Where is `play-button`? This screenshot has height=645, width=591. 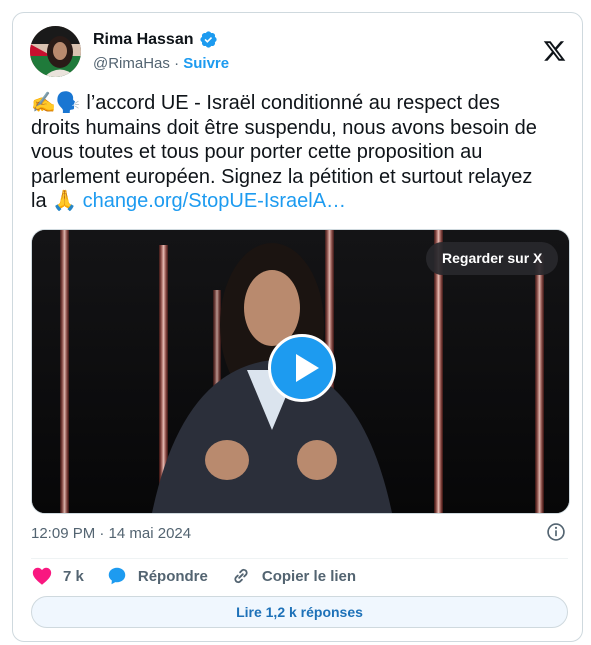
play-button is located at coordinates (302, 368).